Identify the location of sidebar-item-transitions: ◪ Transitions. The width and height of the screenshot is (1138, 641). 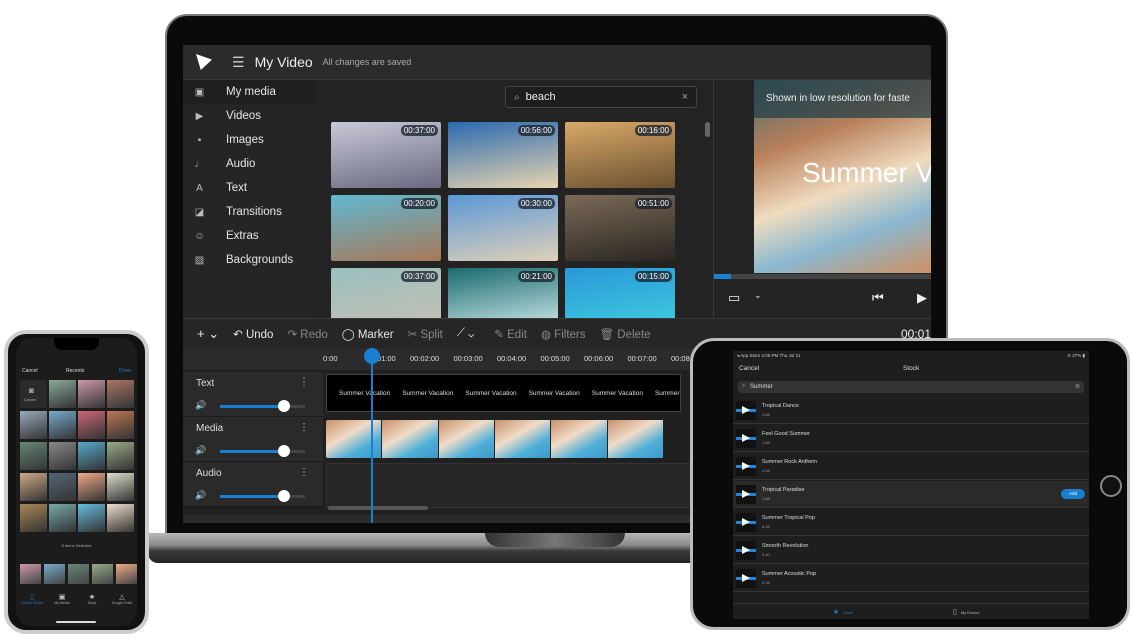
(249, 212).